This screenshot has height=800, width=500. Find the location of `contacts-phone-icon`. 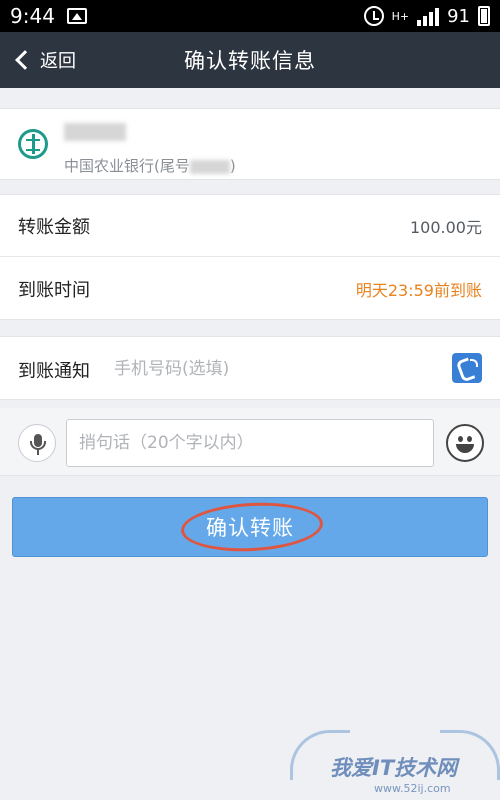

contacts-phone-icon is located at coordinates (467, 368).